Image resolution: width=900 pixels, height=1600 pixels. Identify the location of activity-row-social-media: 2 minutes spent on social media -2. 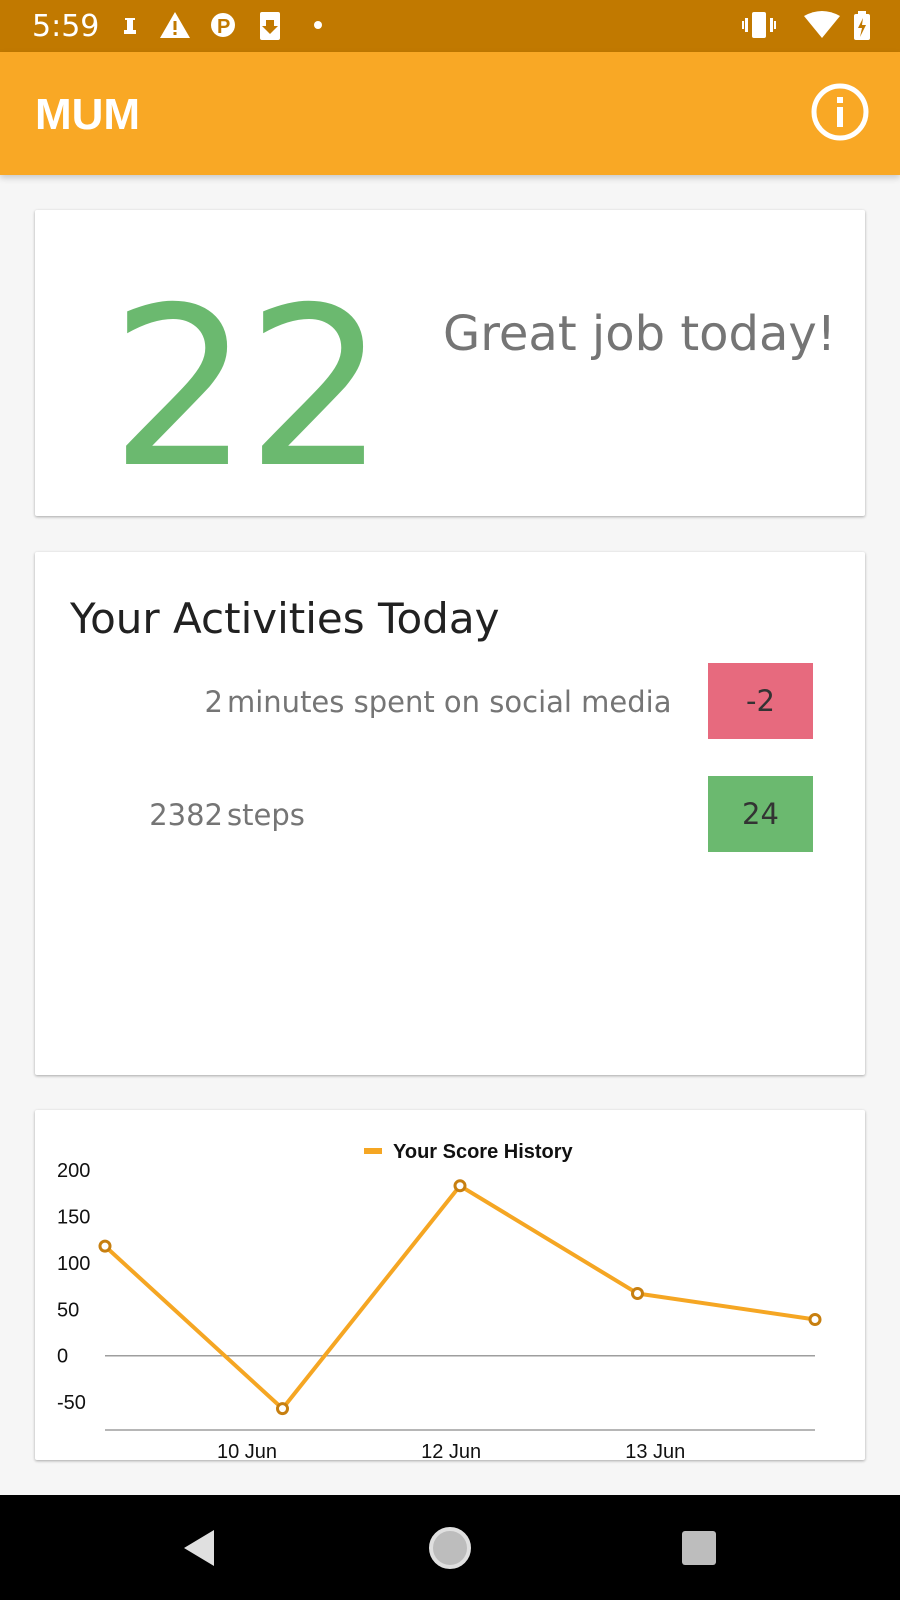
(450, 701).